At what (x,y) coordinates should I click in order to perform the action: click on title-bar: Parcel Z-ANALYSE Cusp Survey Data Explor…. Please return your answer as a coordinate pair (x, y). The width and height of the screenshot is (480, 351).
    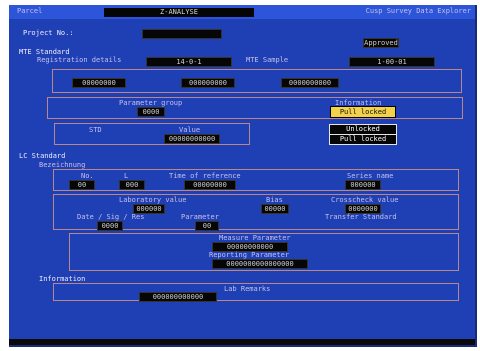
    Looking at the image, I should click on (242, 12).